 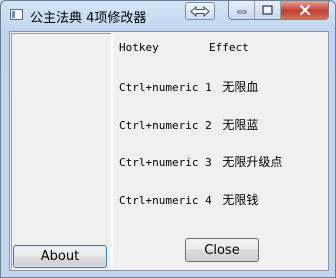 I want to click on table-row: Ctrl+numeric 3 无限升级点, so click(x=200, y=161).